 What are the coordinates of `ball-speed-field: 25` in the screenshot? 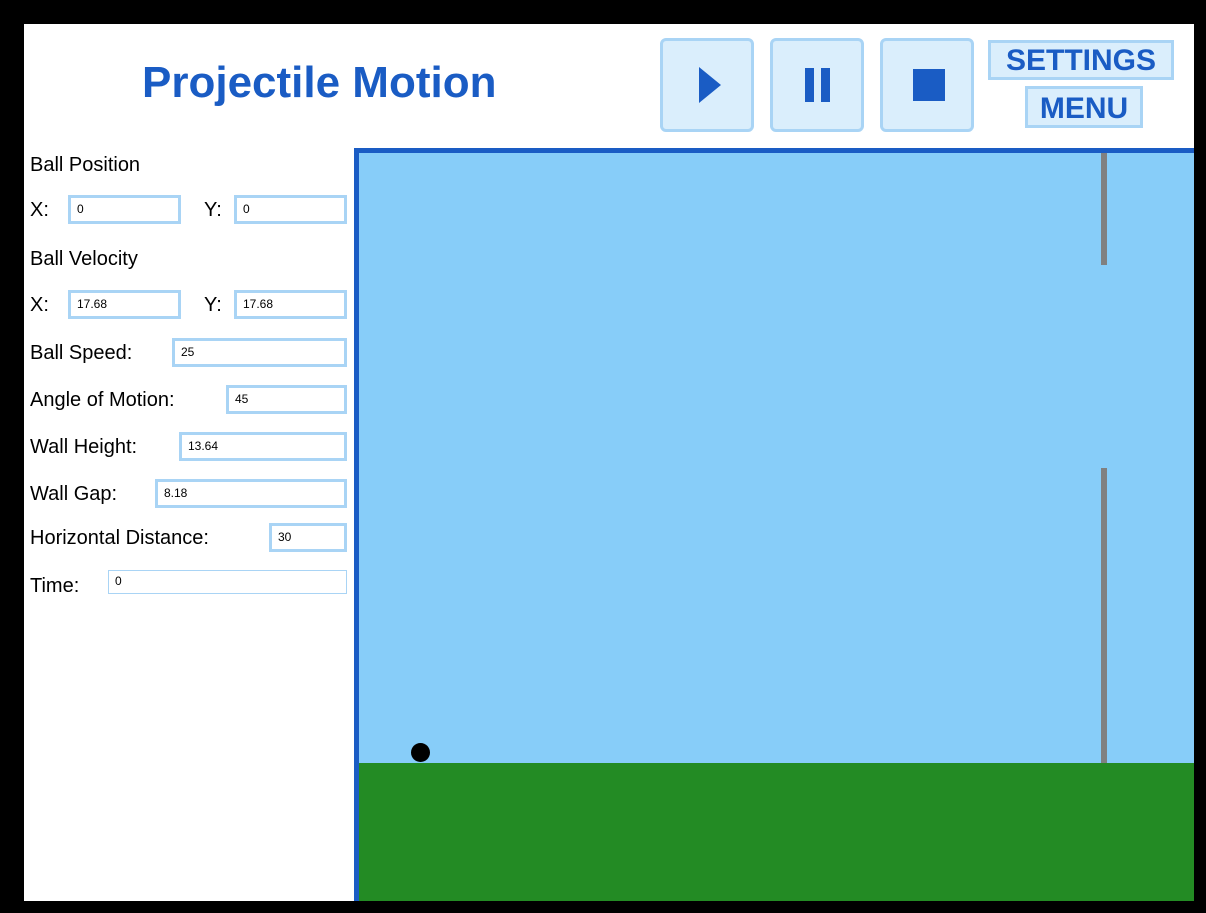 It's located at (259, 352).